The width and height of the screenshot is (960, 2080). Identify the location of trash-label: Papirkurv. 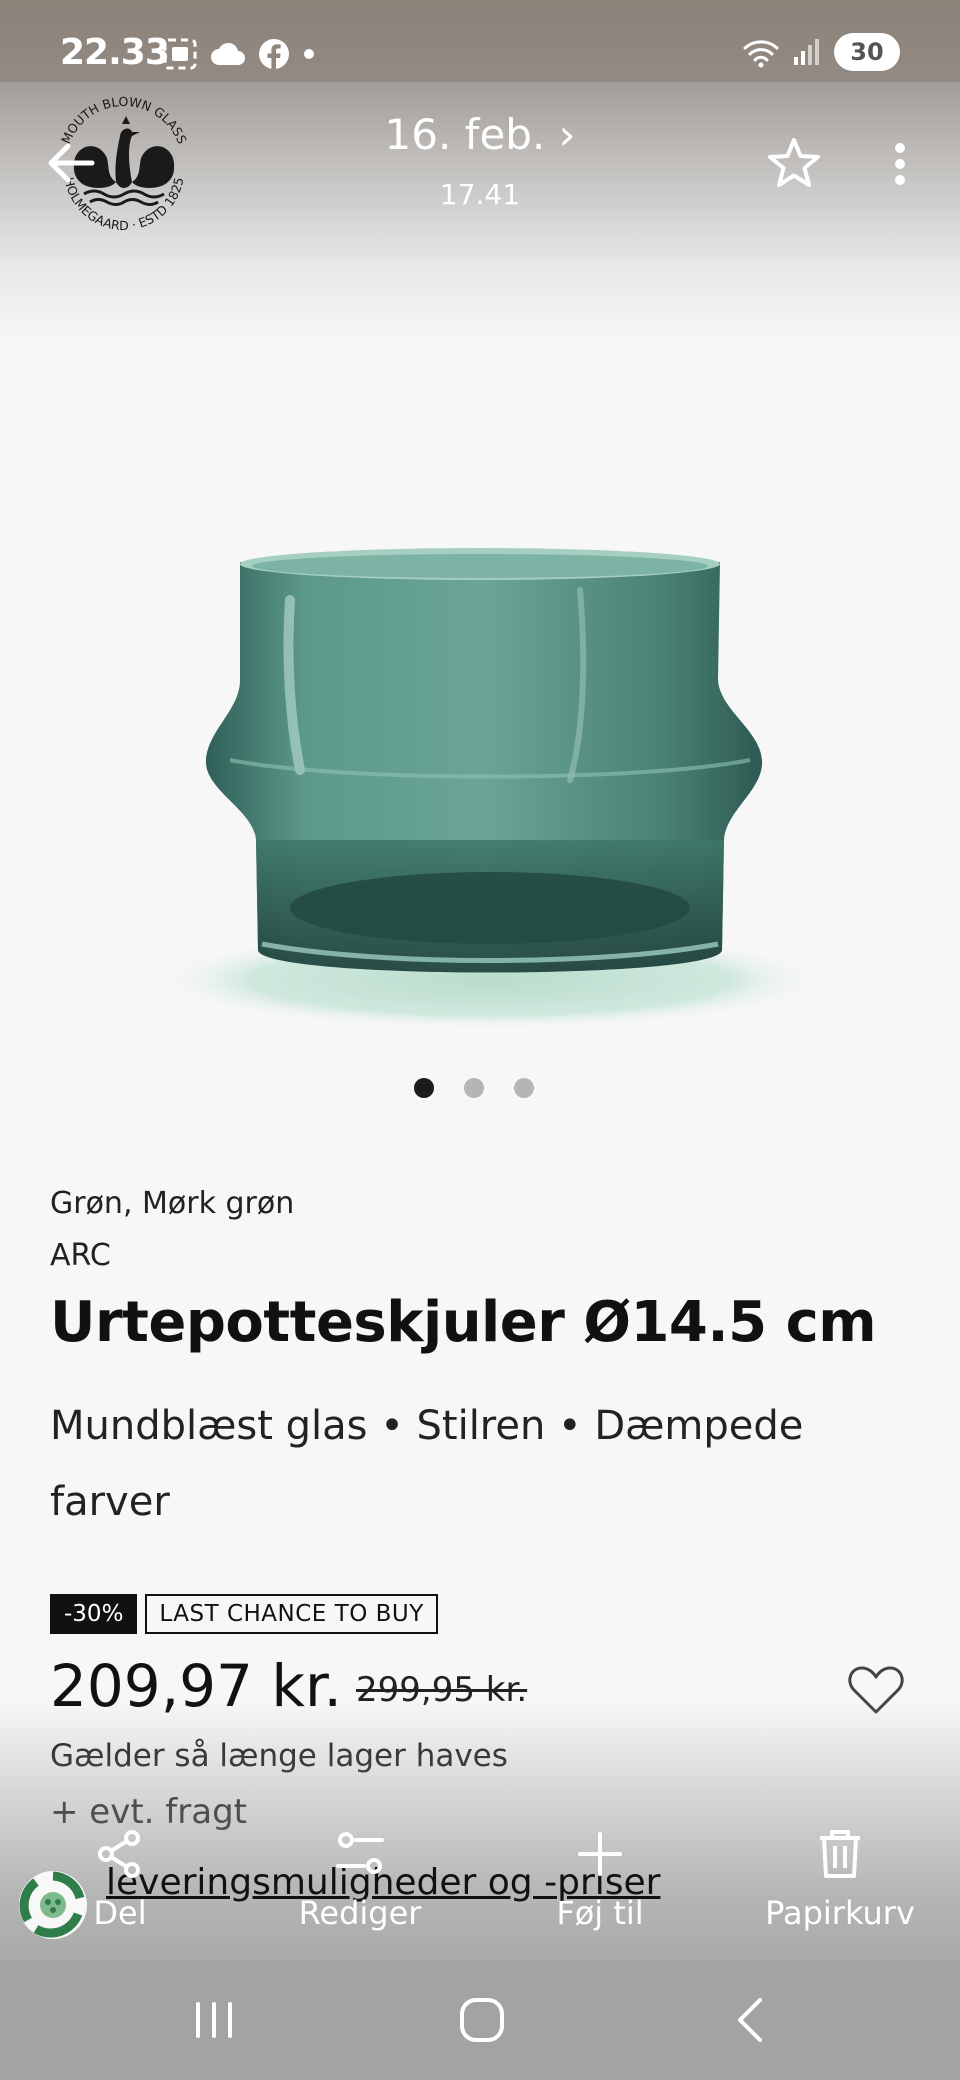
(840, 1913).